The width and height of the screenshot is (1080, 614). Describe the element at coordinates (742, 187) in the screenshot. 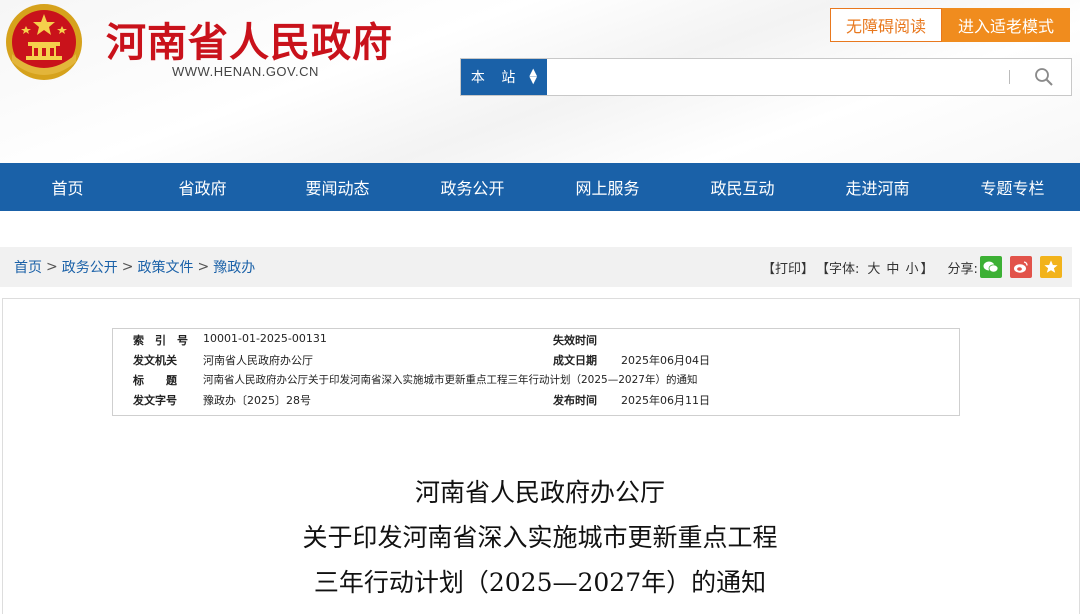

I see `nav-item-public-interaction: 政民互动` at that location.